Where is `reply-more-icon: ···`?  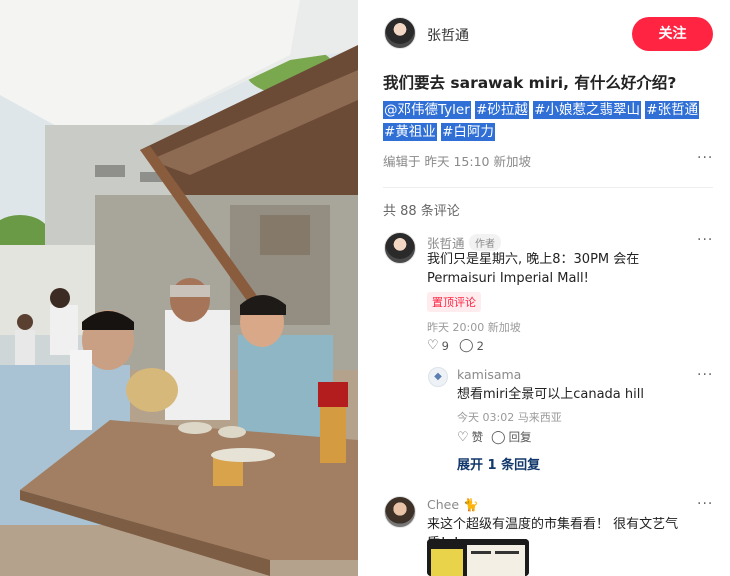 reply-more-icon: ··· is located at coordinates (705, 375).